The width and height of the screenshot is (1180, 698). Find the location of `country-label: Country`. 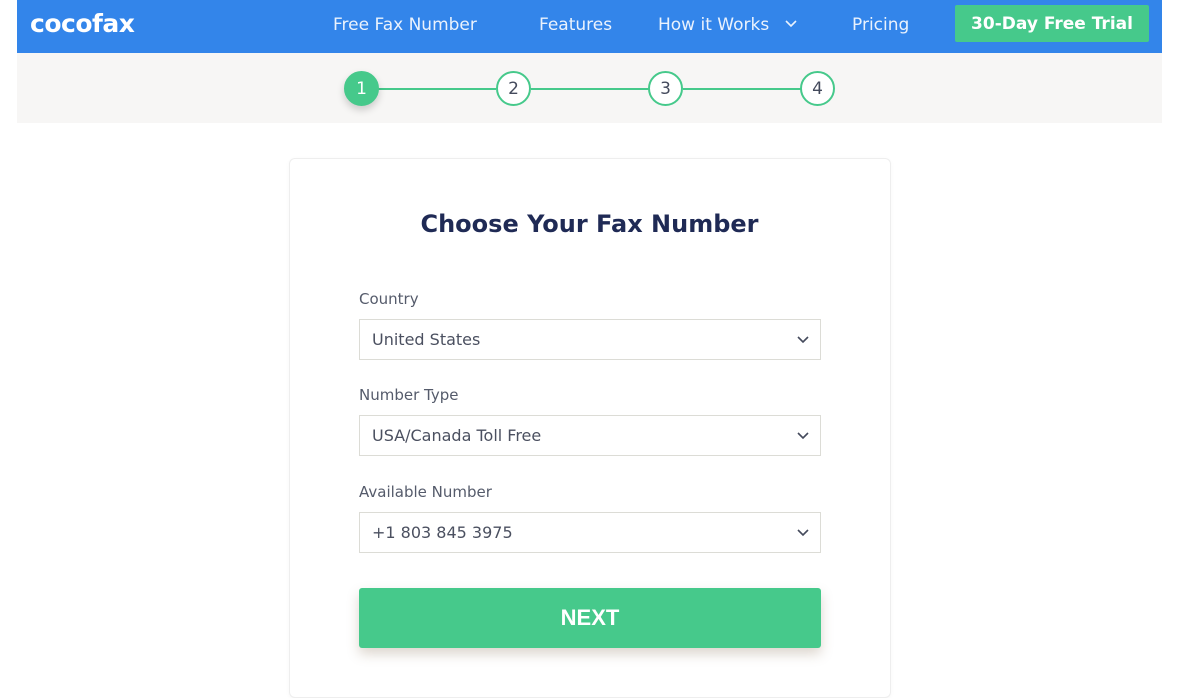

country-label: Country is located at coordinates (389, 299).